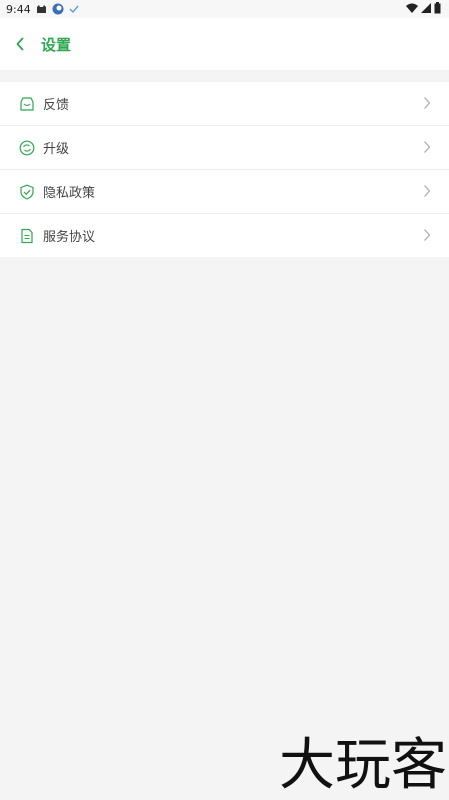 This screenshot has height=800, width=449. Describe the element at coordinates (74, 9) in the screenshot. I see `check-notification-icon` at that location.